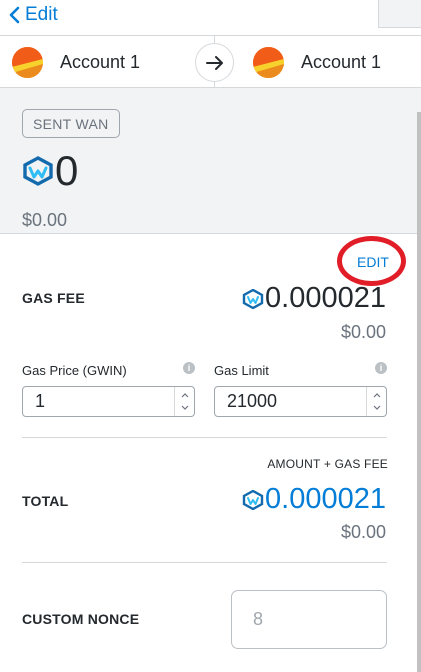  Describe the element at coordinates (45, 501) in the screenshot. I see `total-label: TOTAL` at that location.